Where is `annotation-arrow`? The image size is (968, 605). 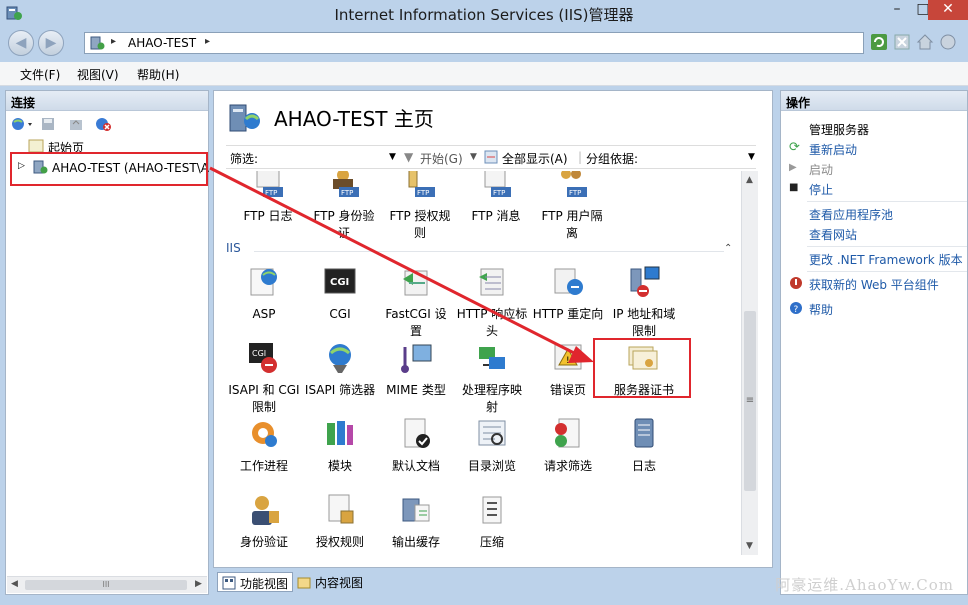 annotation-arrow is located at coordinates (401, 264).